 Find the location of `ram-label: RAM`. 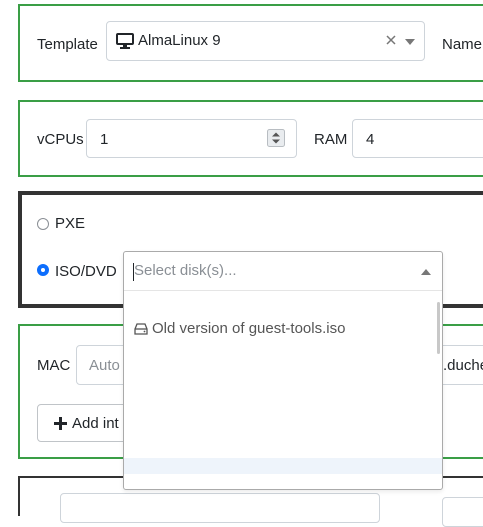

ram-label: RAM is located at coordinates (331, 139).